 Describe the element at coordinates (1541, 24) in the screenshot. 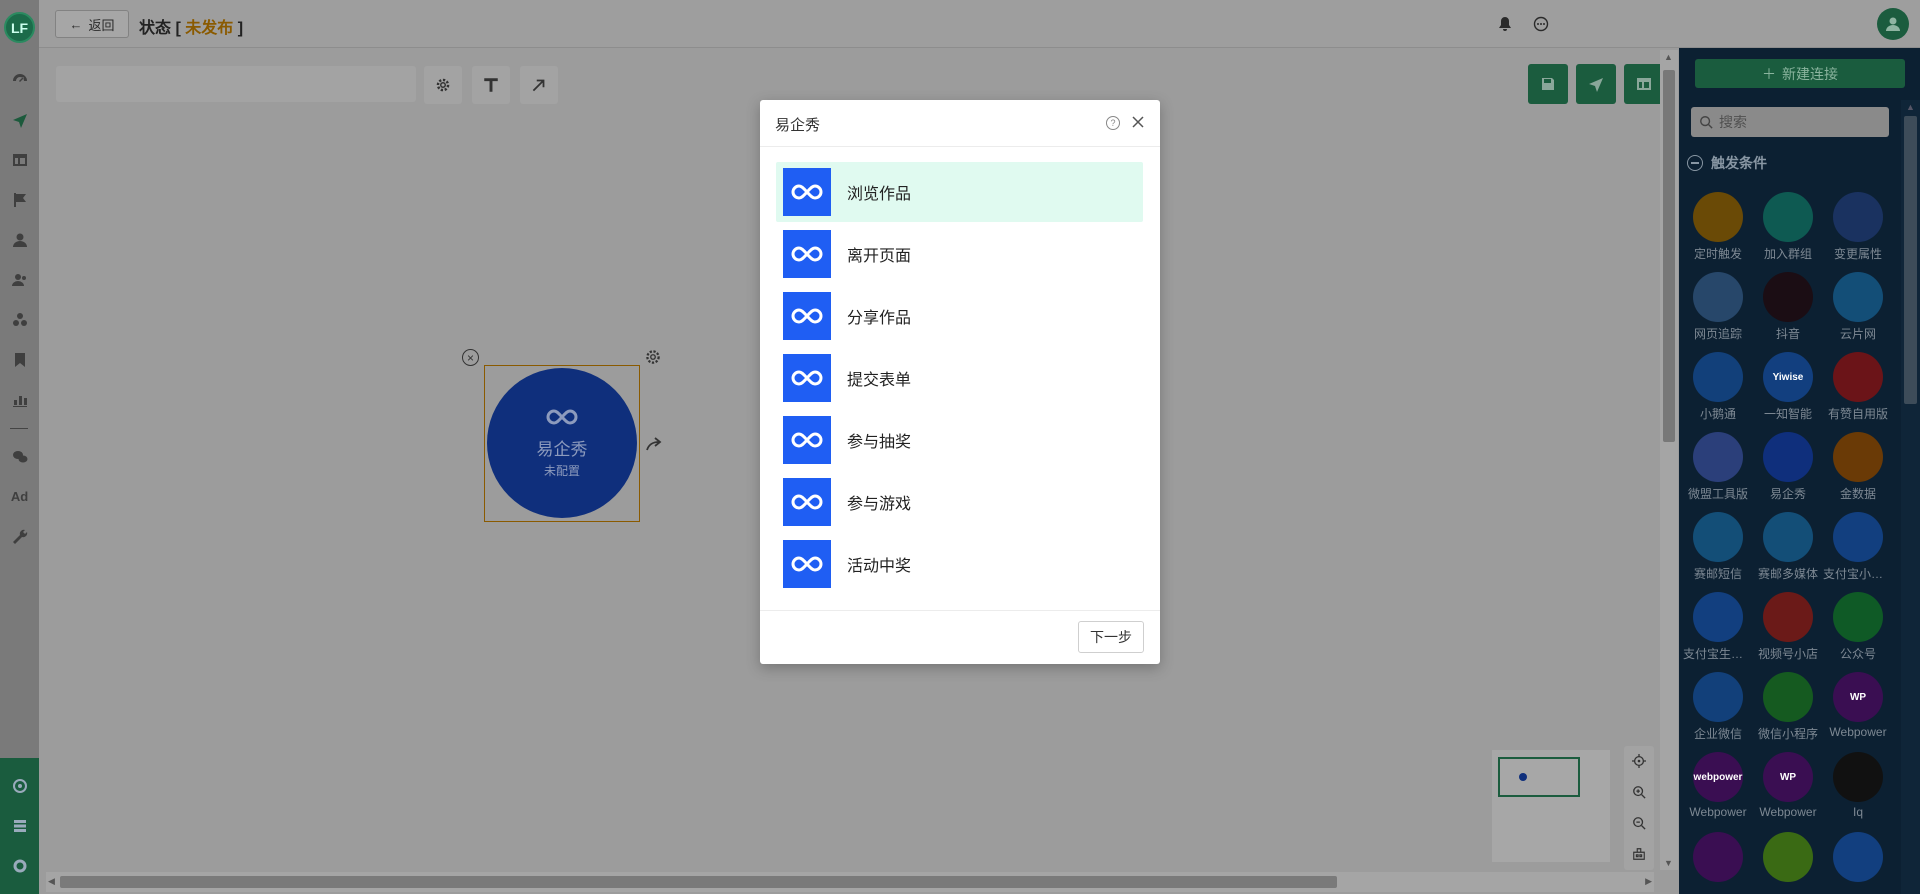

I see `message-icon` at that location.